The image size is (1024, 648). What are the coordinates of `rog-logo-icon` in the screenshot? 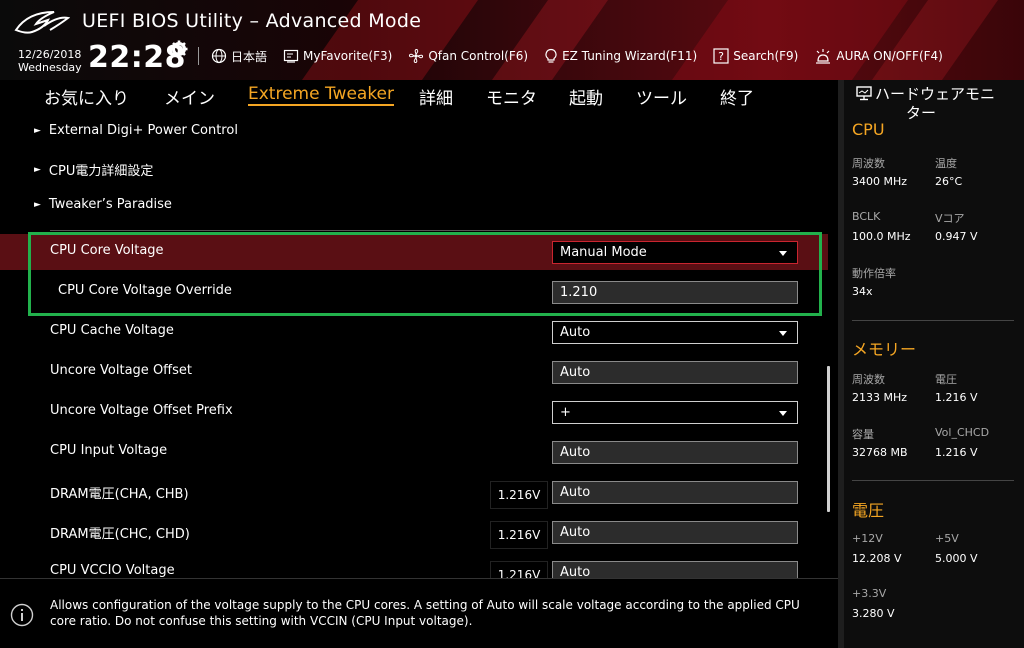 It's located at (42, 22).